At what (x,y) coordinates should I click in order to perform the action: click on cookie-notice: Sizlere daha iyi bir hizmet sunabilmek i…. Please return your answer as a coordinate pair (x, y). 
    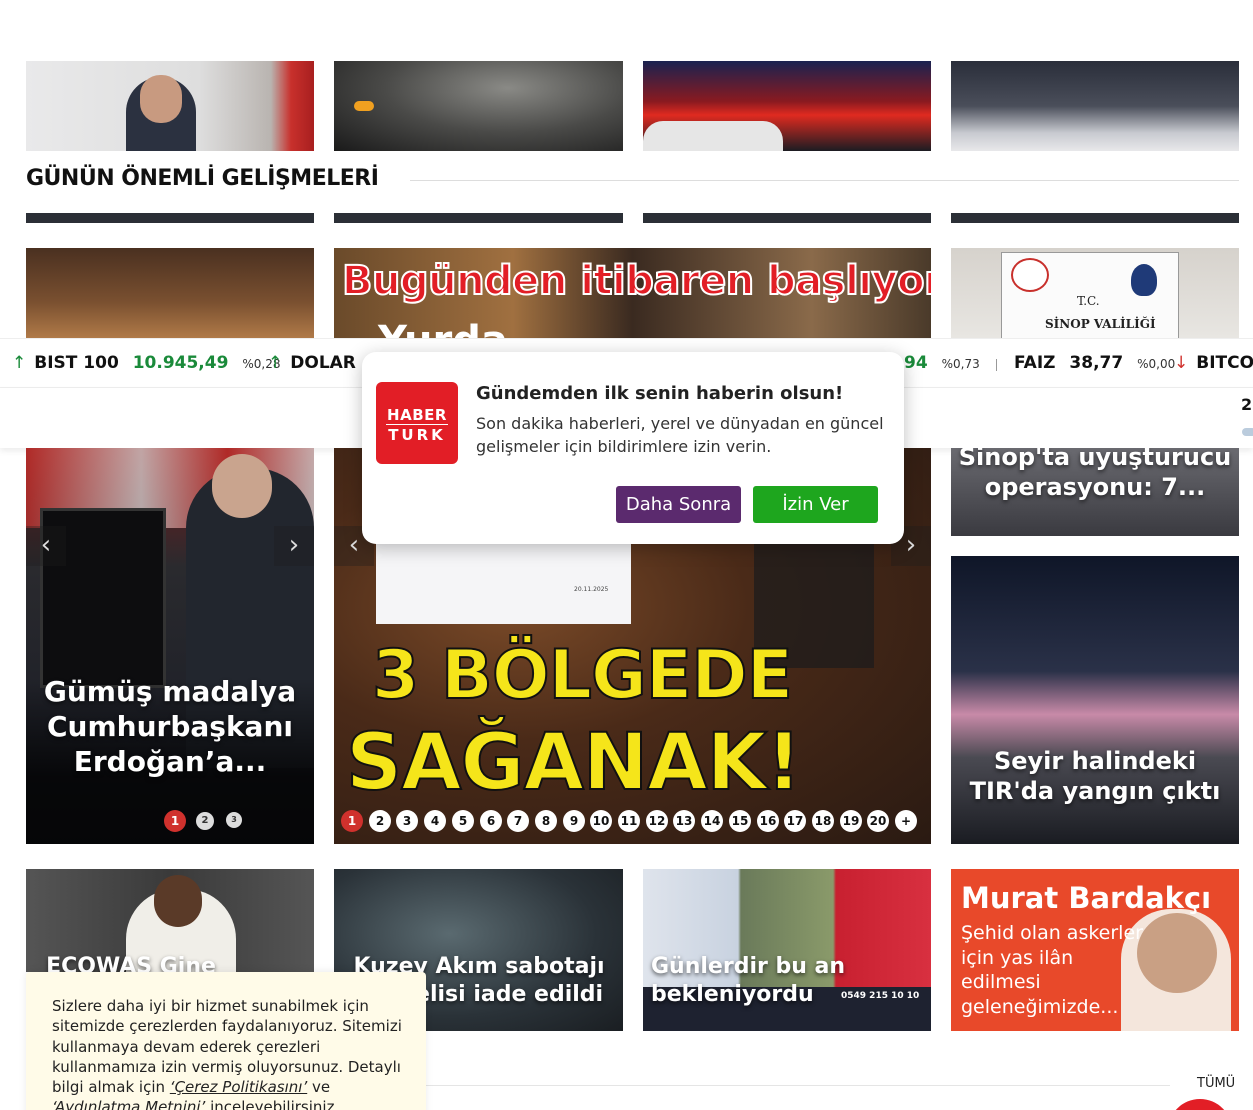
    Looking at the image, I should click on (226, 1041).